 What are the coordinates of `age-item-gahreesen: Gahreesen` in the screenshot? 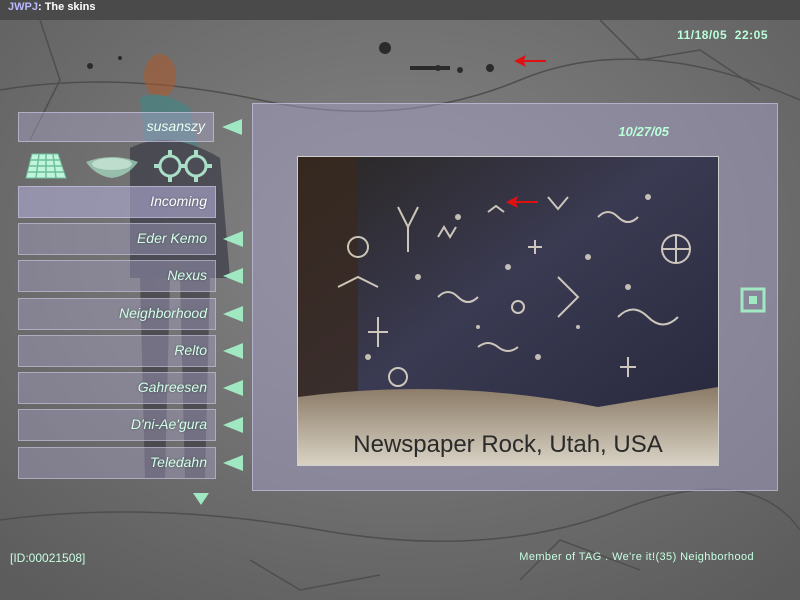 It's located at (130, 388).